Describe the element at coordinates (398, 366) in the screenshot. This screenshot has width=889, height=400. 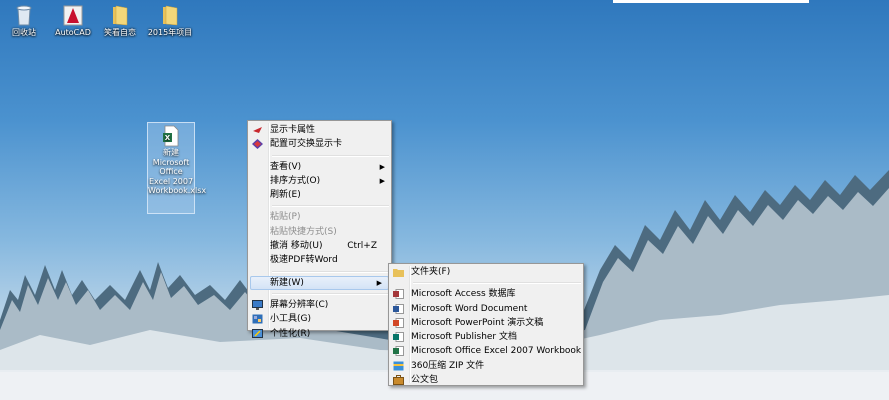
I see `zip-archive-icon` at that location.